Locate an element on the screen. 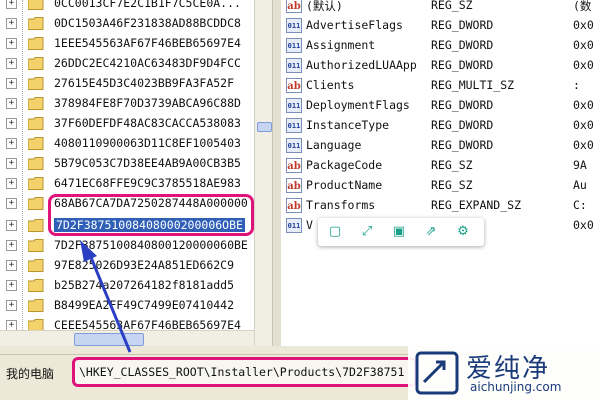 Image resolution: width=600 pixels, height=400 pixels. value-row: 011 DeploymentFlags REG_DWORD 0x0 is located at coordinates (440, 106).